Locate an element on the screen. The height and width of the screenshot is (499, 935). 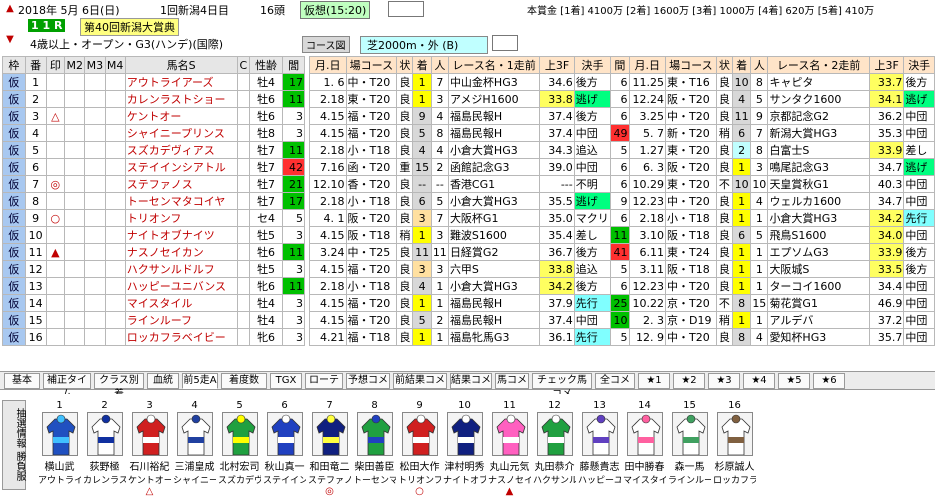
silk-card: 4 三浦皇成 シャイニー is located at coordinates (194, 447).